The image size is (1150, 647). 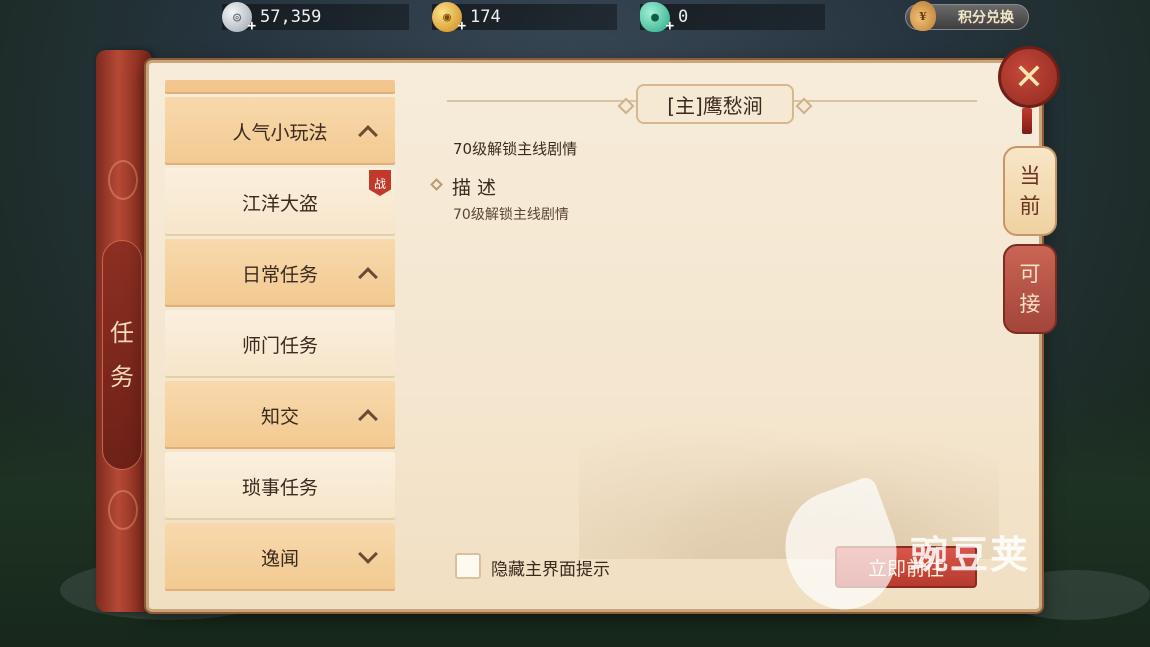 What do you see at coordinates (380, 183) in the screenshot?
I see `battle-badge: 战` at bounding box center [380, 183].